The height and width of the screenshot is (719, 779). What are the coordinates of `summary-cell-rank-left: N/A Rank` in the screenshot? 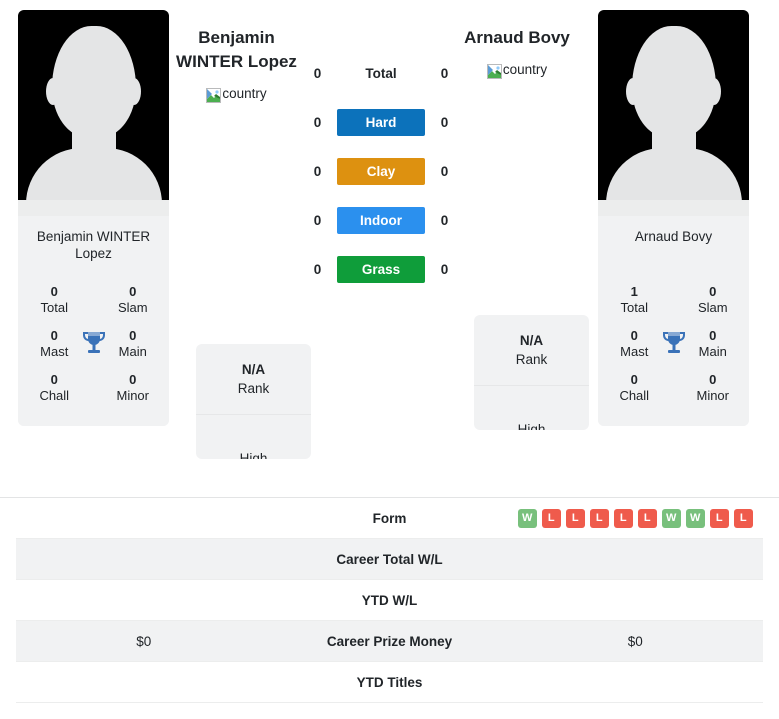 It's located at (253, 379).